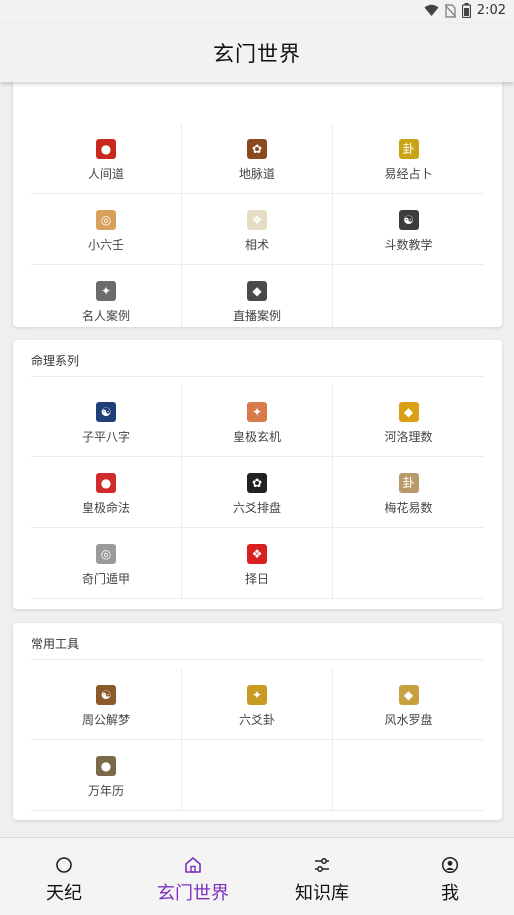  I want to click on grid-item: 卦易经占卜, so click(408, 158).